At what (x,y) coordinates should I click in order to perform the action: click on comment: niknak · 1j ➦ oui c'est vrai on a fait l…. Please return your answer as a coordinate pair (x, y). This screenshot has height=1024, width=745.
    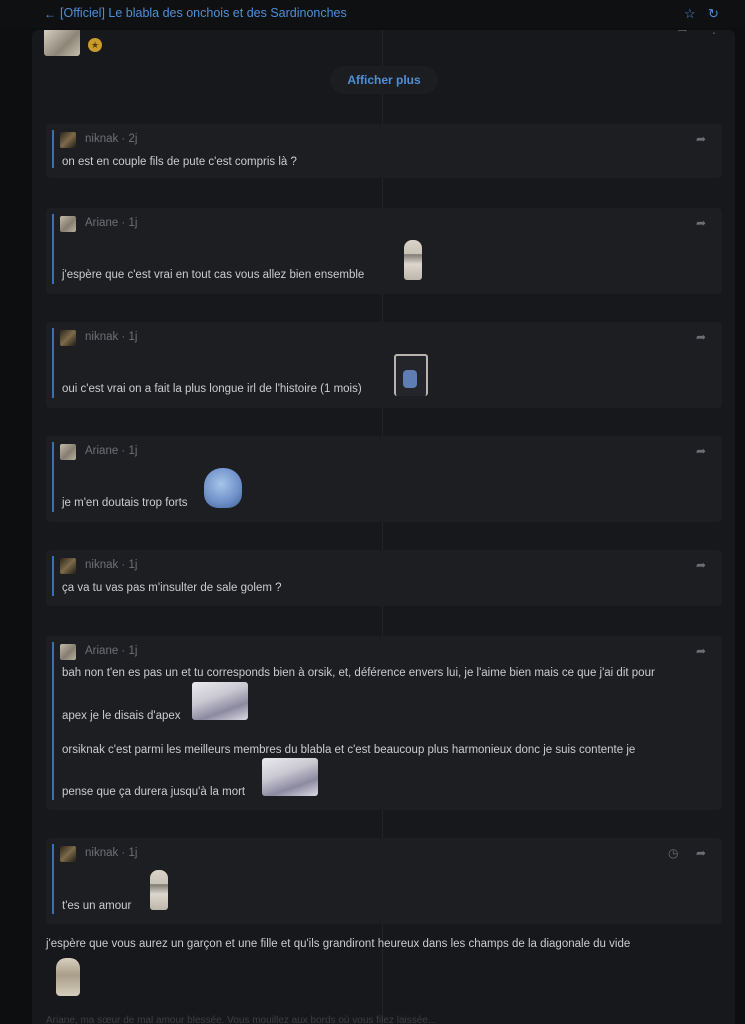
    Looking at the image, I should click on (384, 365).